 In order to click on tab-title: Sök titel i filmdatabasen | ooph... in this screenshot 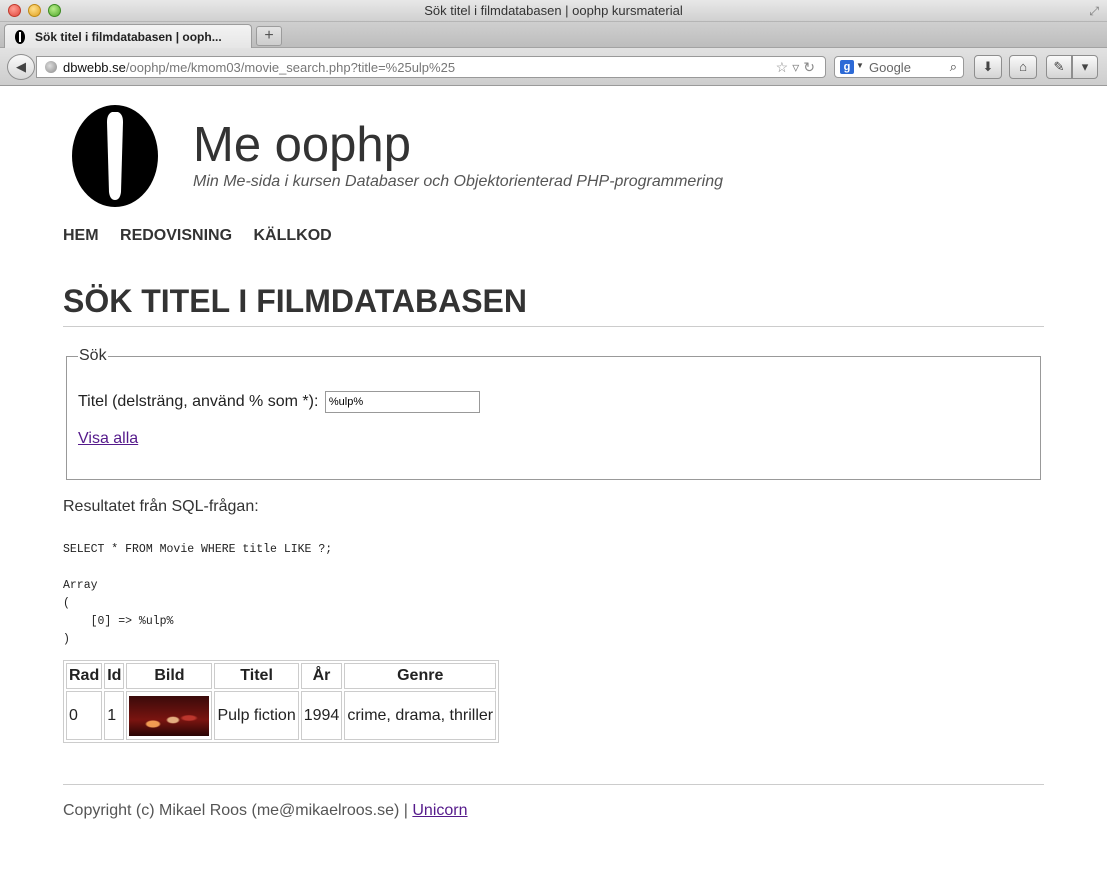, I will do `click(128, 37)`.